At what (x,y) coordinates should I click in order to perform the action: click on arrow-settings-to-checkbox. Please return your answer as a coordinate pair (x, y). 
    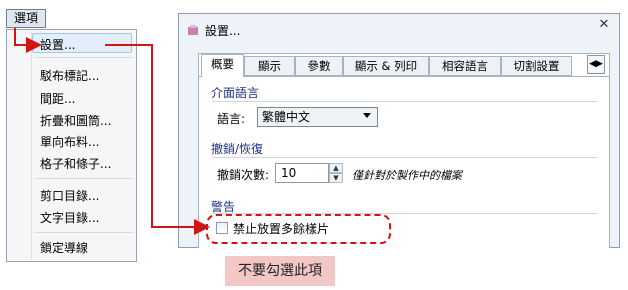
    Looking at the image, I should click on (157, 139).